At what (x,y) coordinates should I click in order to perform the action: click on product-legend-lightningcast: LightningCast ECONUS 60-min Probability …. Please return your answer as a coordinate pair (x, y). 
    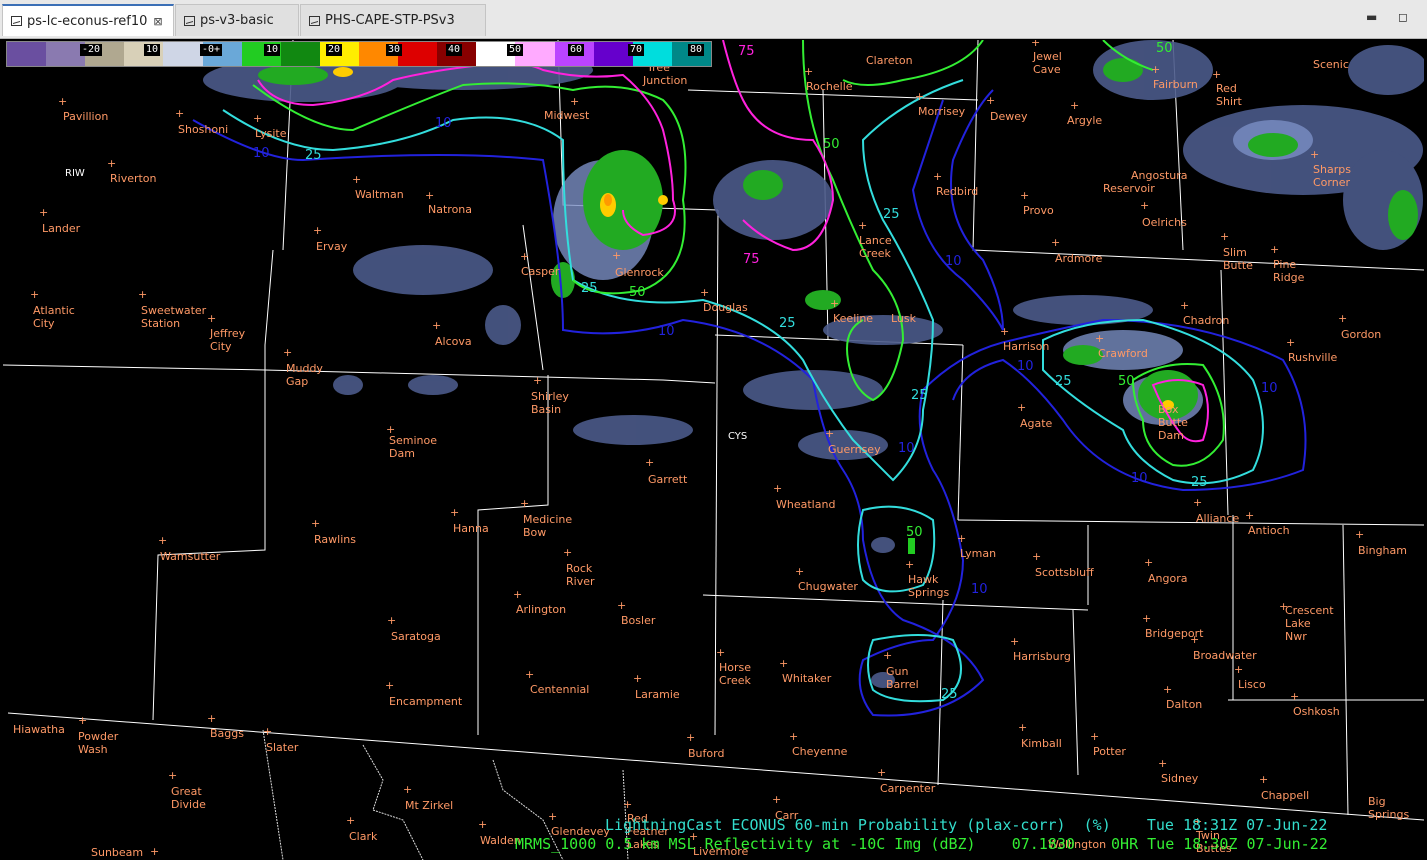
    Looking at the image, I should click on (966, 825).